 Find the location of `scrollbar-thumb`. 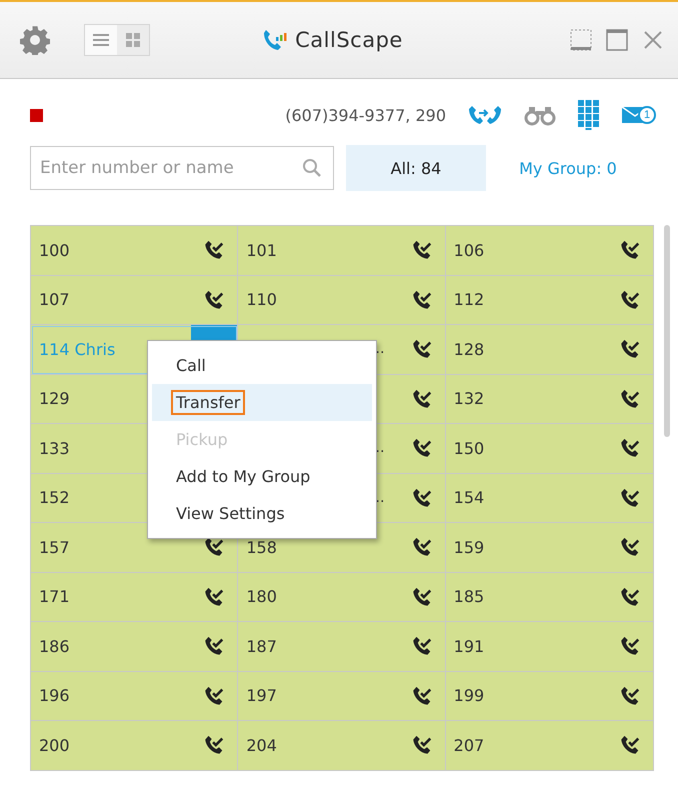

scrollbar-thumb is located at coordinates (667, 331).